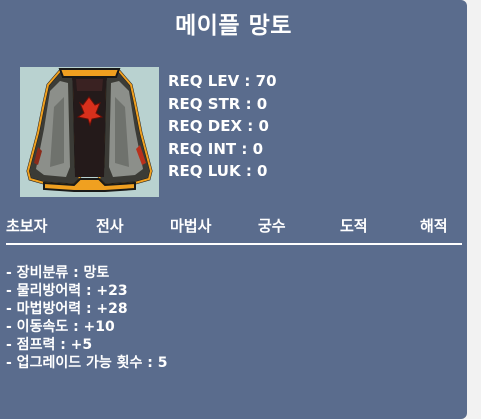 The width and height of the screenshot is (481, 419). I want to click on job-magician: 마법사, so click(191, 226).